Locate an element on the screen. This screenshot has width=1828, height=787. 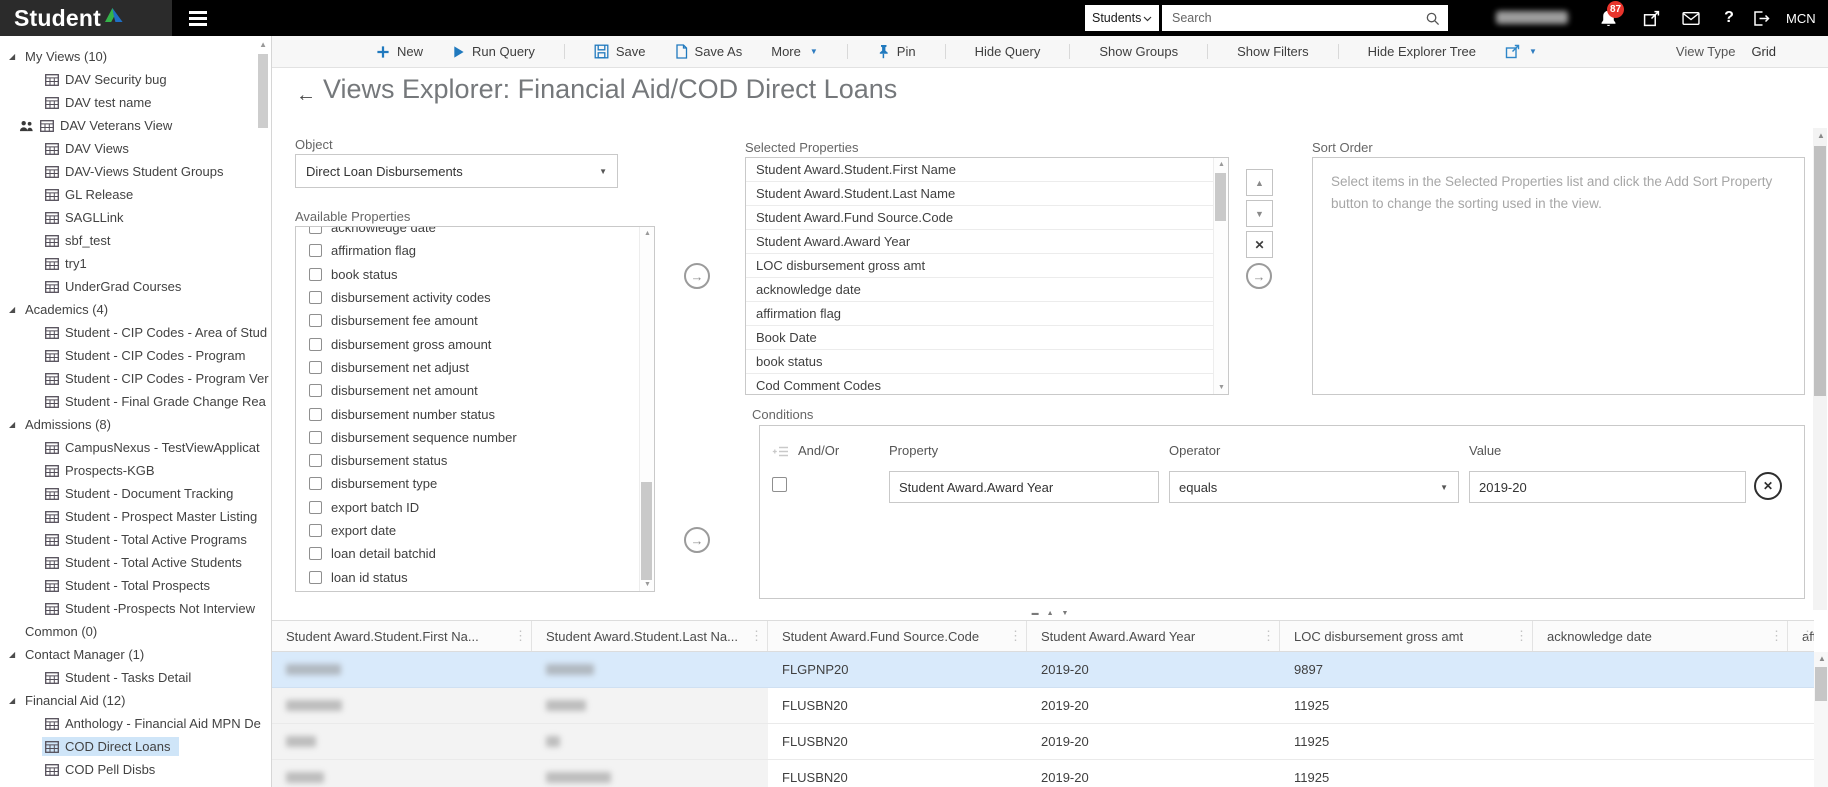
add-property-button: → is located at coordinates (697, 276).